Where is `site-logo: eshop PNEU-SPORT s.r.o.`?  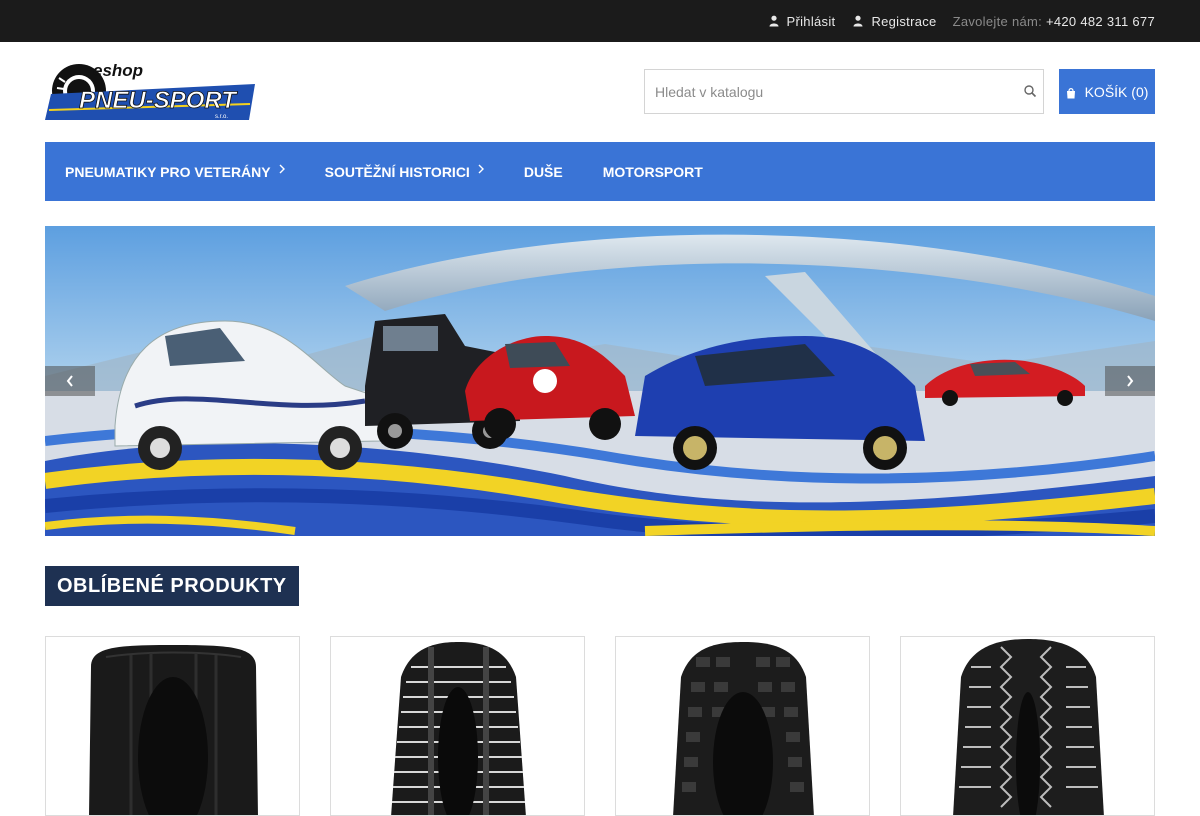 site-logo: eshop PNEU-SPORT s.r.o. is located at coordinates (151, 91).